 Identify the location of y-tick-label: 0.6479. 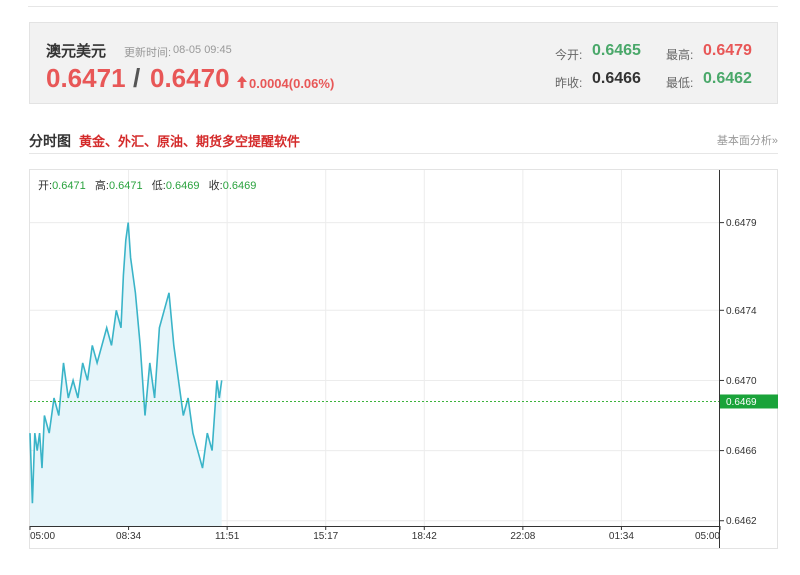
(741, 223).